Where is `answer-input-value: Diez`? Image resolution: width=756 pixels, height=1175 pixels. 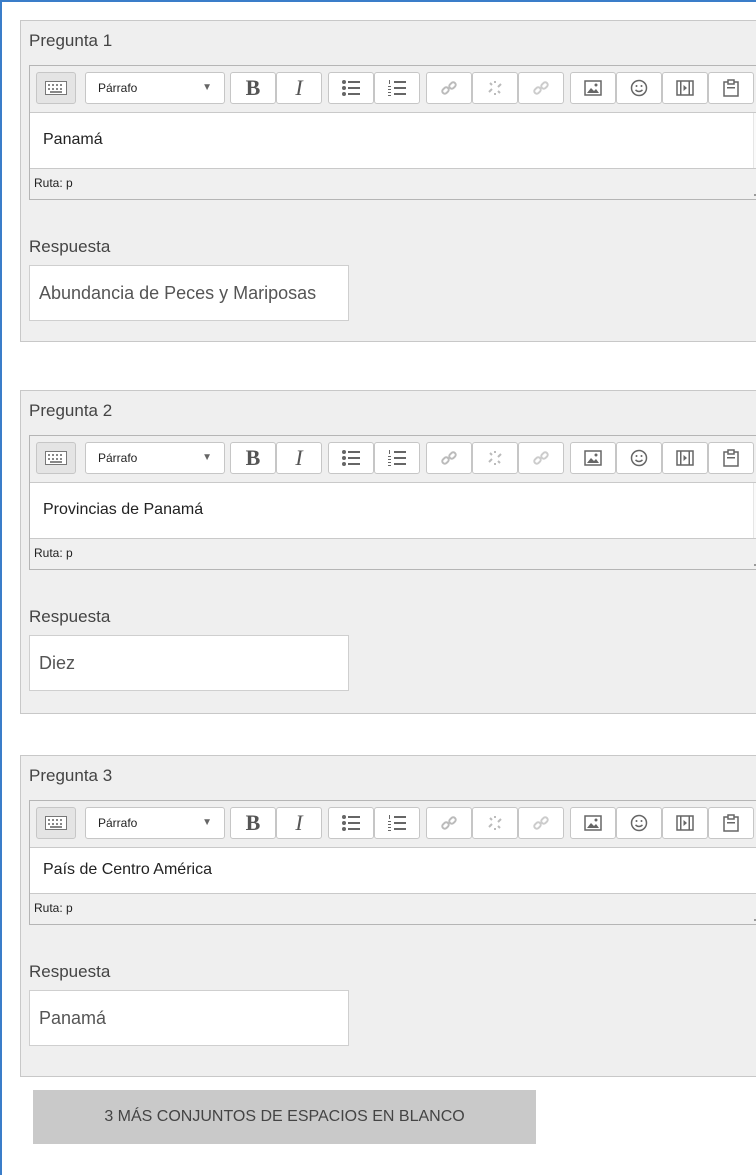 answer-input-value: Diez is located at coordinates (57, 663).